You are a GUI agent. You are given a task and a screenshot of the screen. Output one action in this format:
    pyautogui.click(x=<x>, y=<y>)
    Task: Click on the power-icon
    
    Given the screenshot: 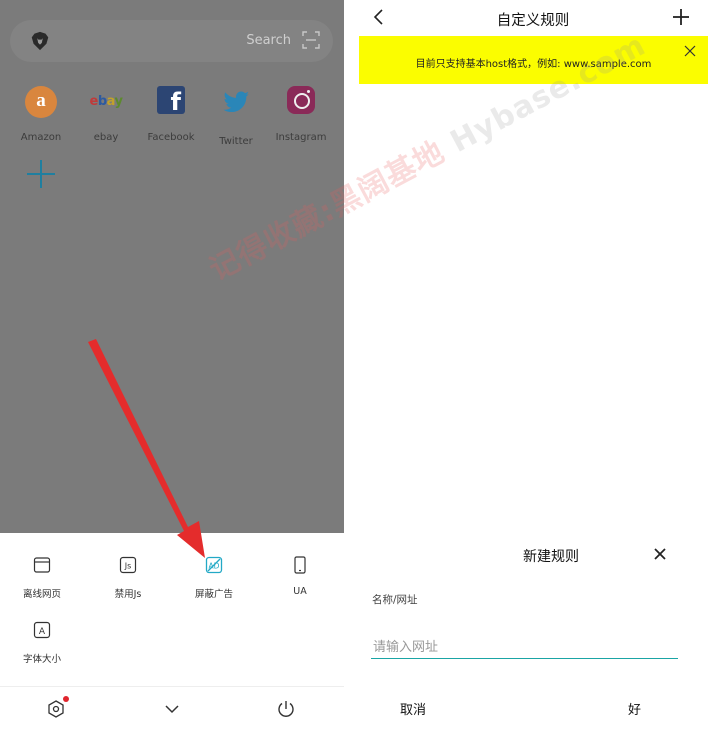 What is the action you would take?
    pyautogui.click(x=286, y=709)
    